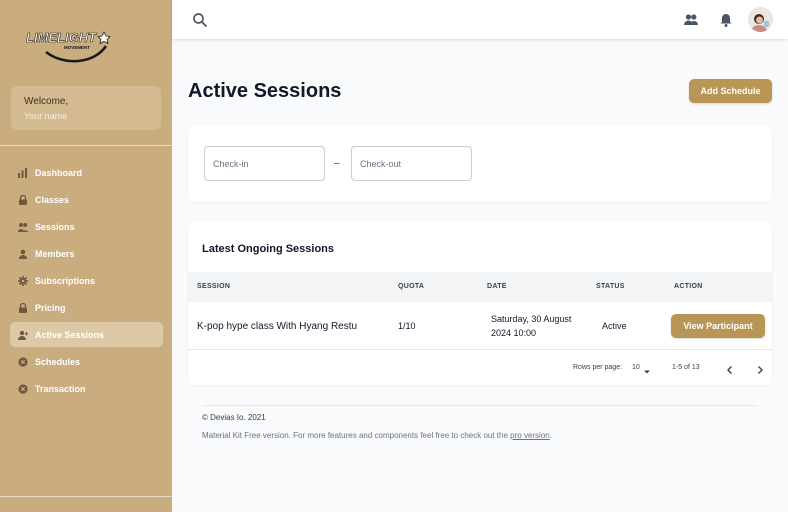 The width and height of the screenshot is (788, 512). Describe the element at coordinates (480, 287) in the screenshot. I see `table-header: SESSION QUOTA DATE STATUS ACTION` at that location.